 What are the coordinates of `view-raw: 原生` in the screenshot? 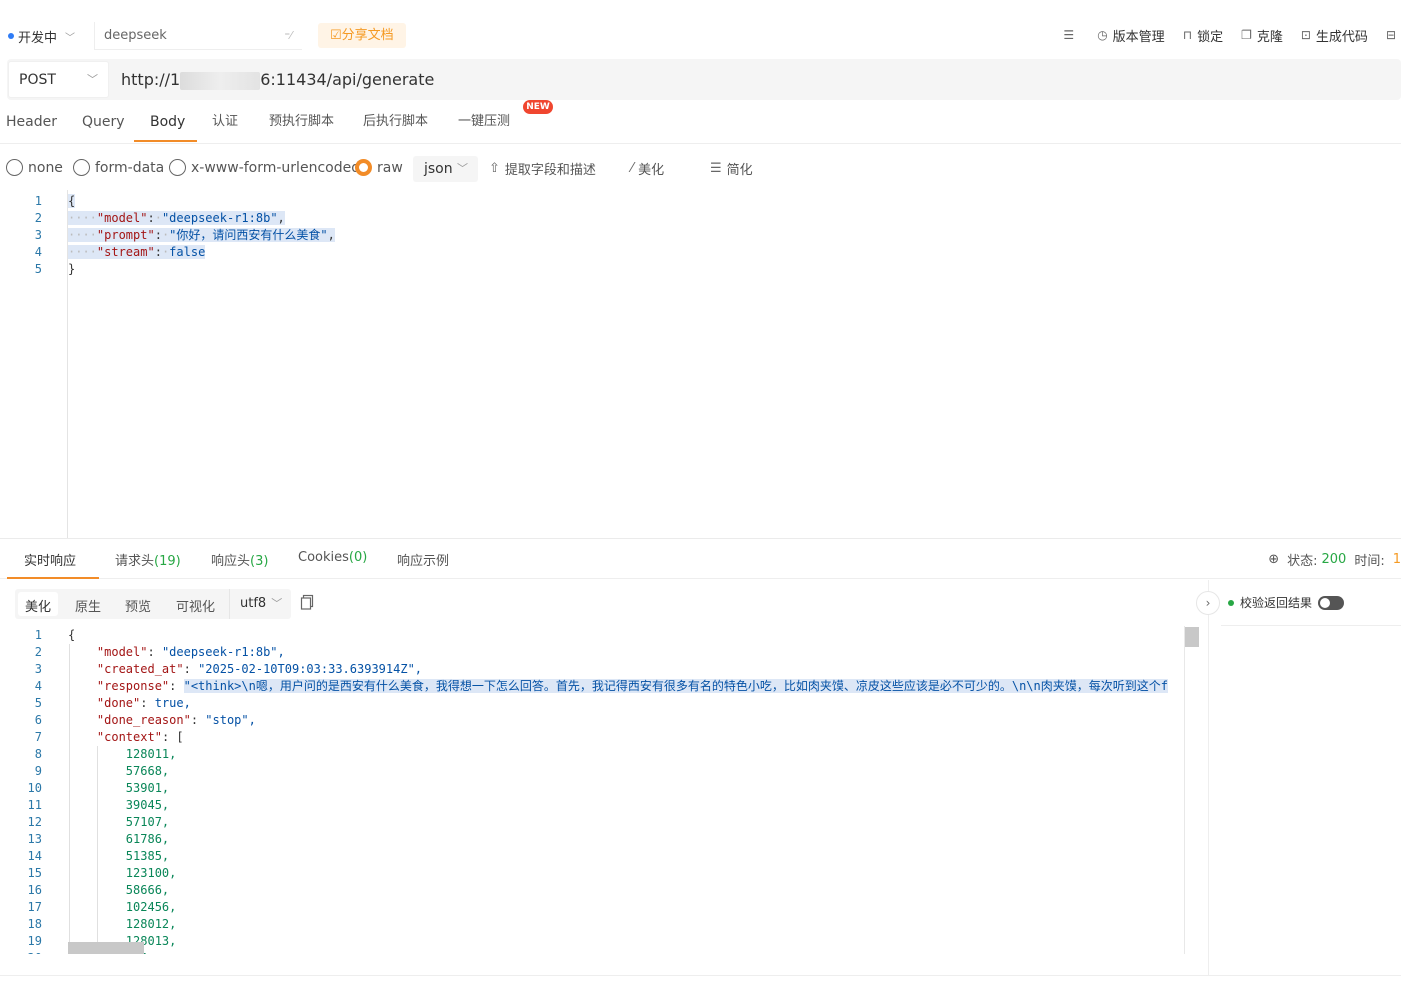 It's located at (88, 605).